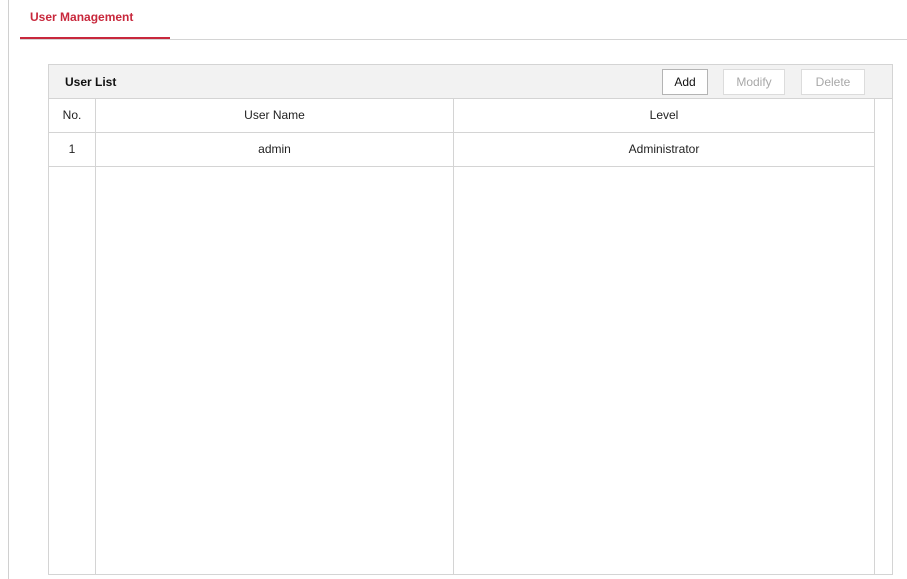 Image resolution: width=907 pixels, height=579 pixels. Describe the element at coordinates (664, 115) in the screenshot. I see `column-header-level: Level` at that location.